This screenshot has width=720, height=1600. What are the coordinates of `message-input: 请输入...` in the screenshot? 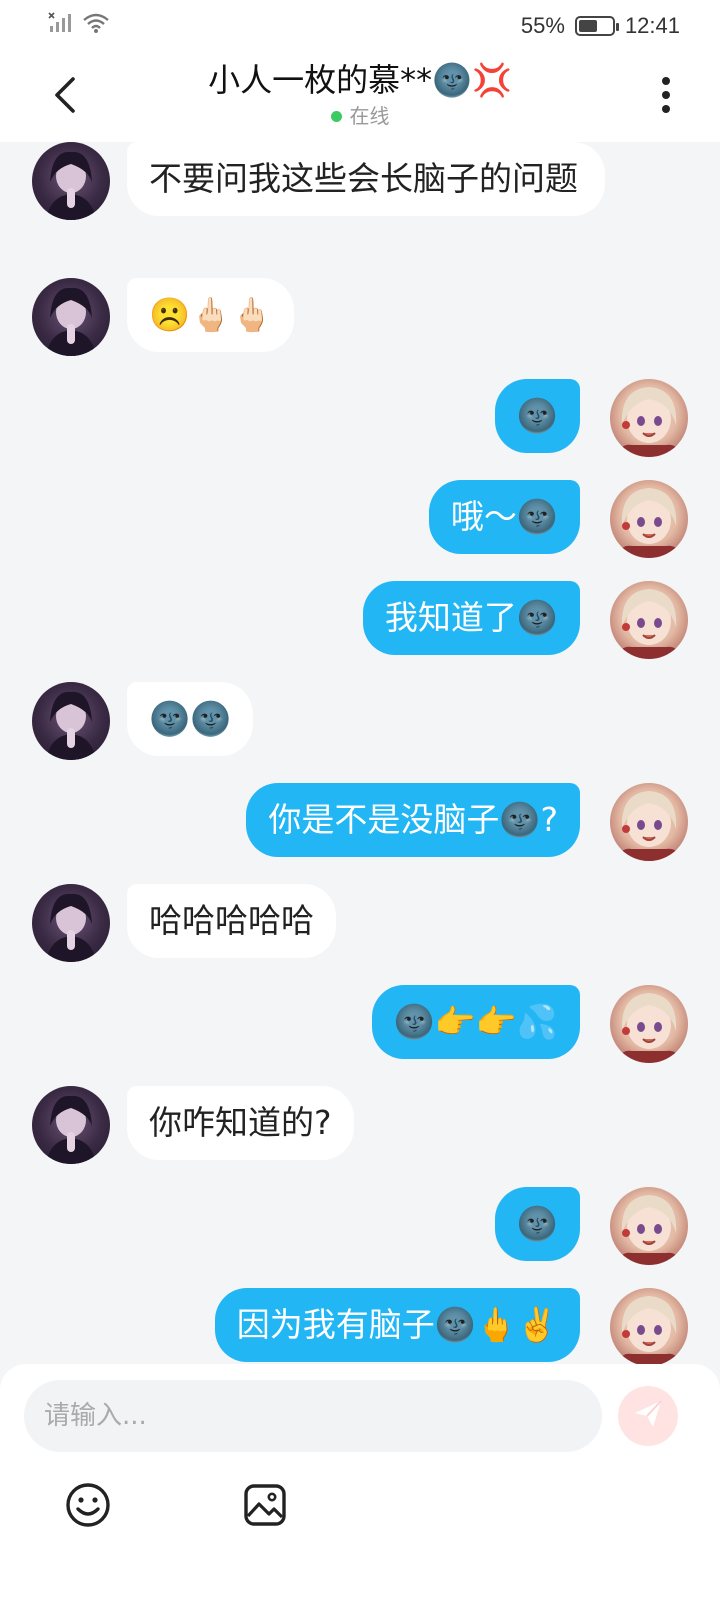 It's located at (313, 1416).